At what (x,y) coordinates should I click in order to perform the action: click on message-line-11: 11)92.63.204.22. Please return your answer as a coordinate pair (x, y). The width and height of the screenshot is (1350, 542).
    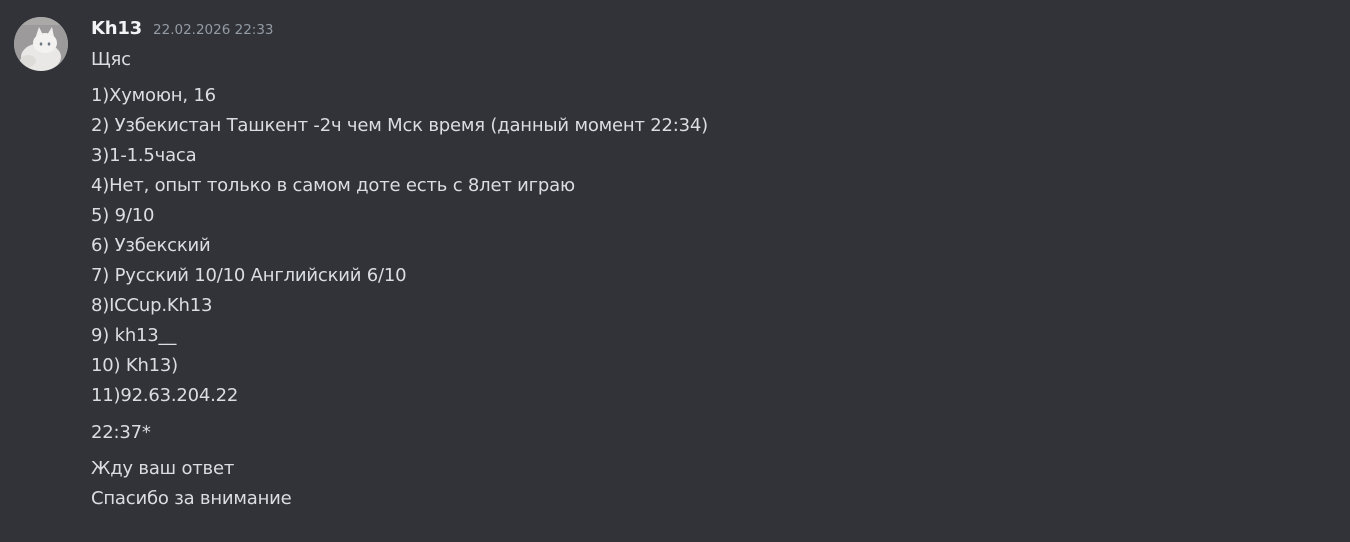
    Looking at the image, I should click on (165, 395).